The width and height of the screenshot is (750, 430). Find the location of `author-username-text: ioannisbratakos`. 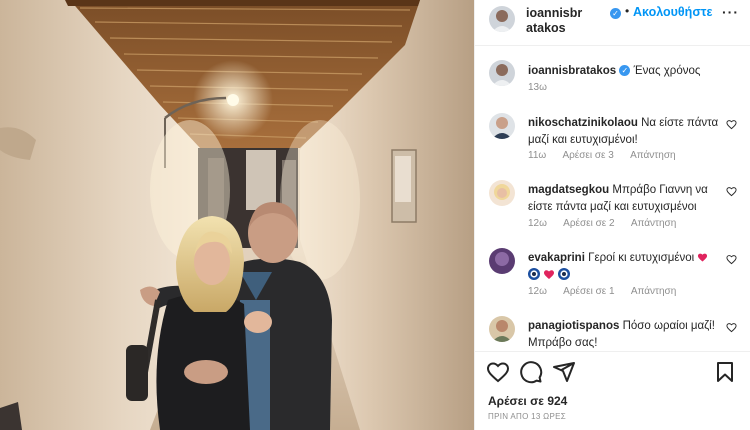

author-username-text: ioannisbratakos is located at coordinates (554, 20).